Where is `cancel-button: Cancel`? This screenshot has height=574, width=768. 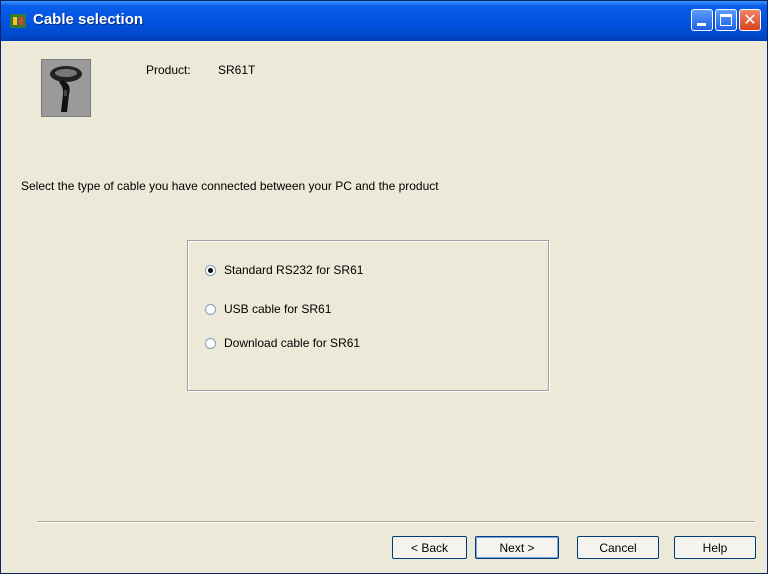 cancel-button: Cancel is located at coordinates (618, 547).